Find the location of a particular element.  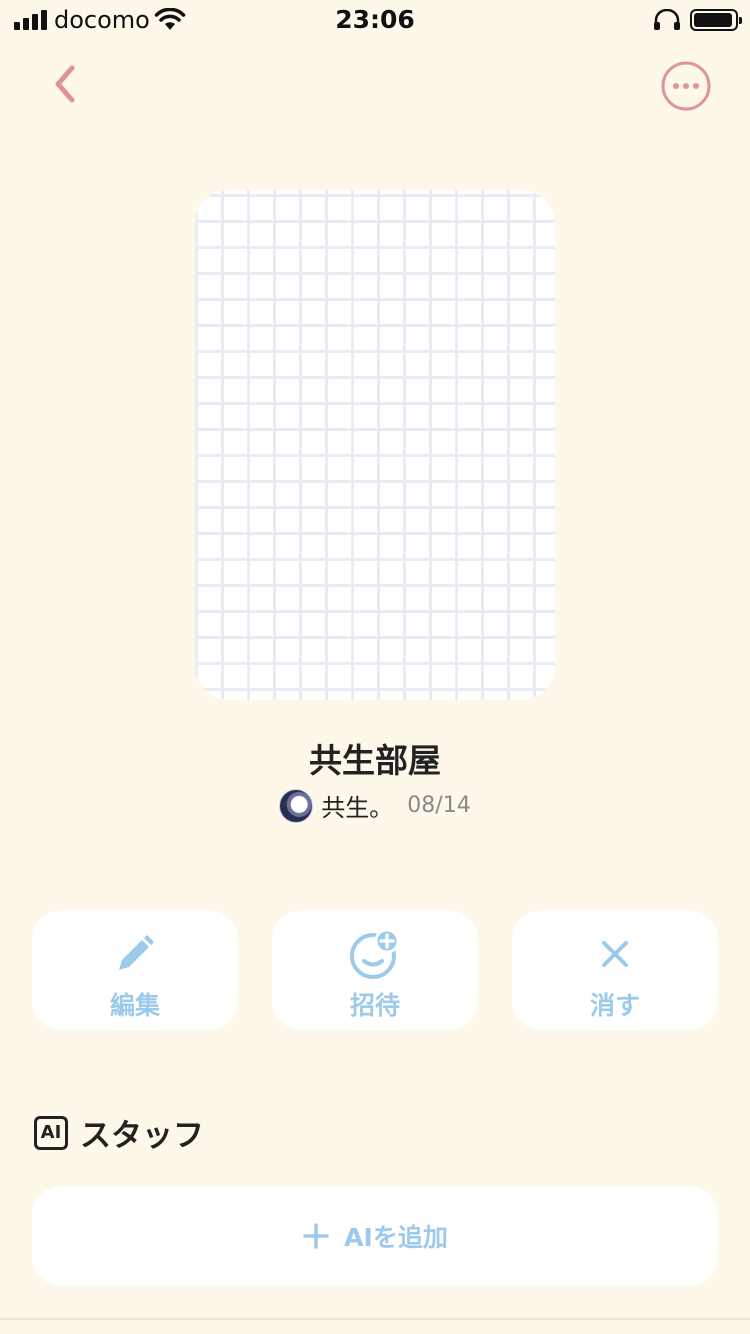

invite-label: 招待 is located at coordinates (374, 1005).